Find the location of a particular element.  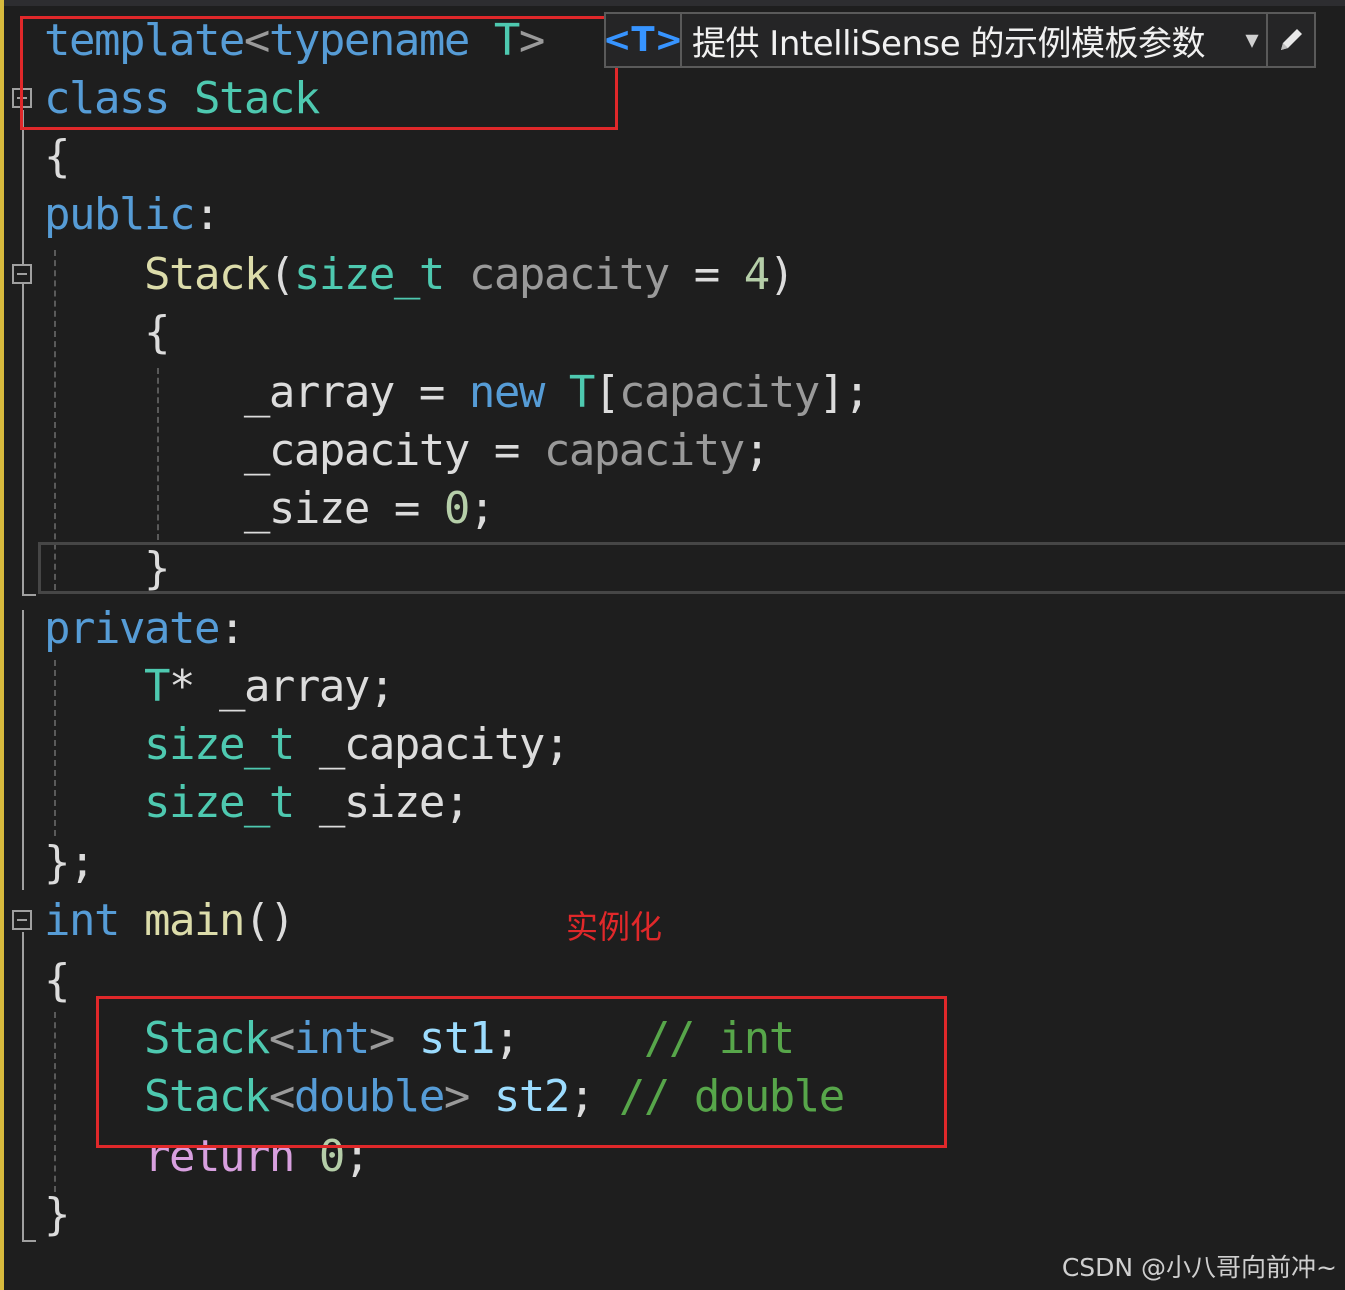

code-line: public: is located at coordinates (132, 215).